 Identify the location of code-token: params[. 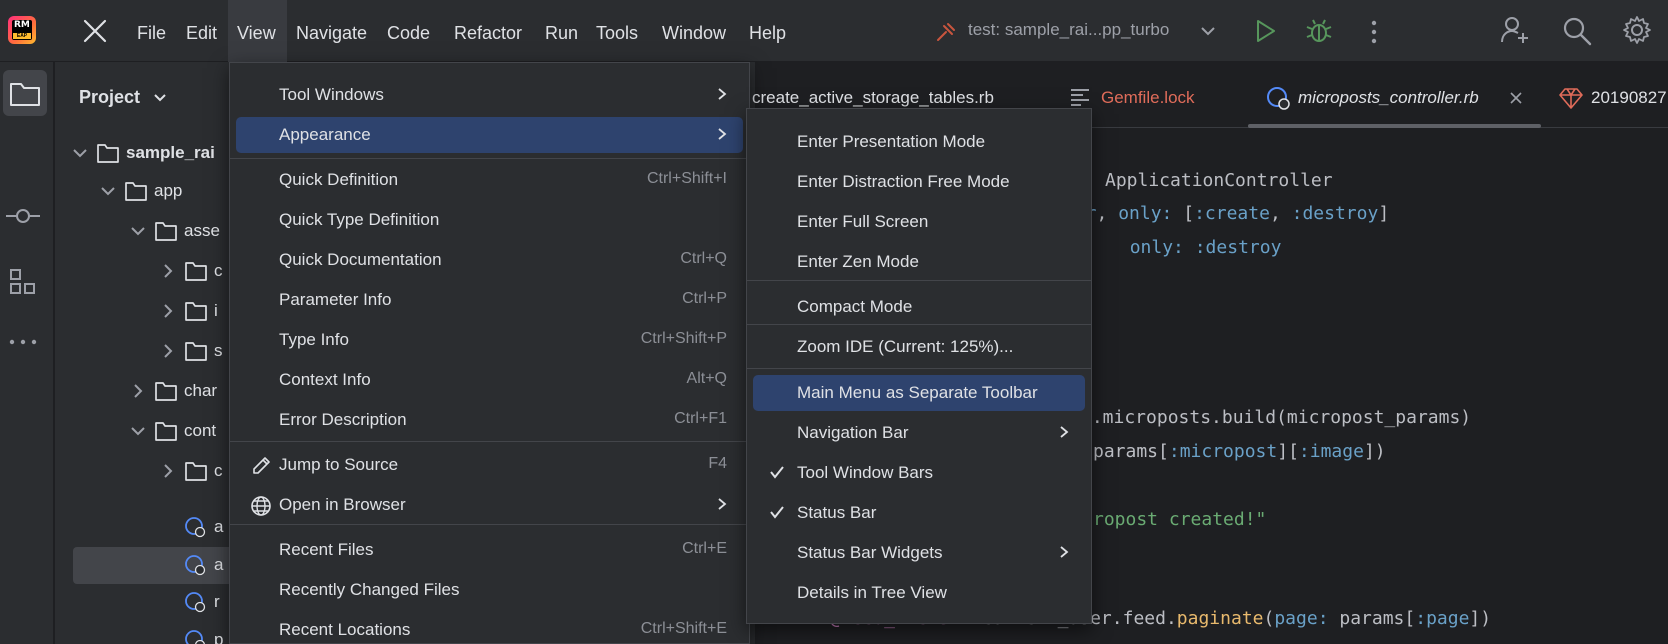
(1131, 451).